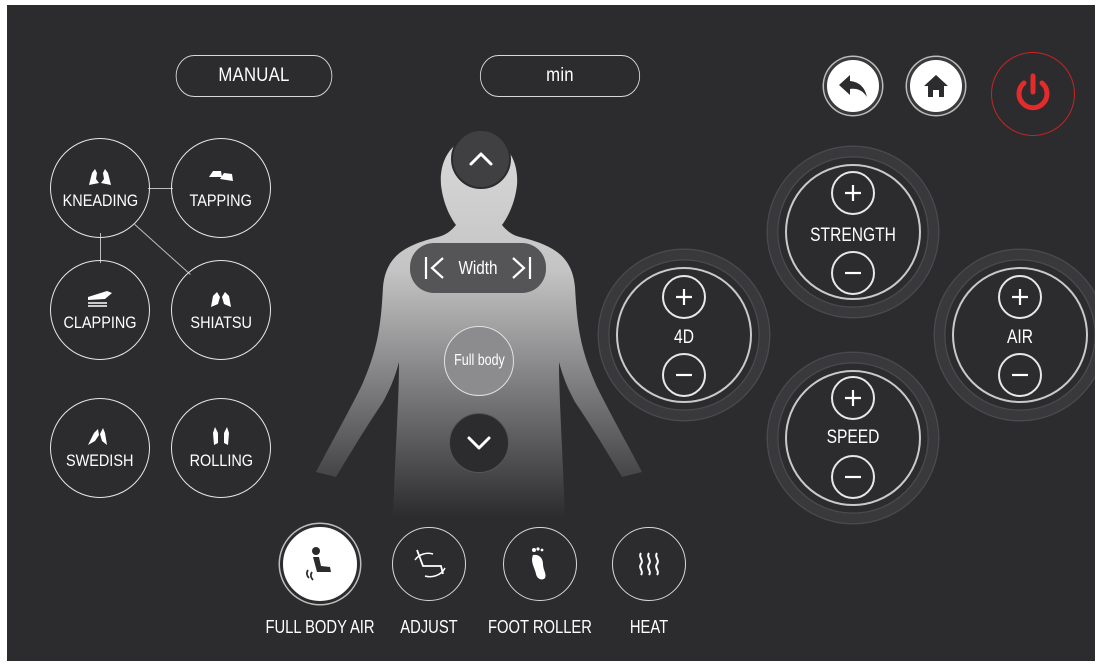  I want to click on width-label: Width, so click(478, 267).